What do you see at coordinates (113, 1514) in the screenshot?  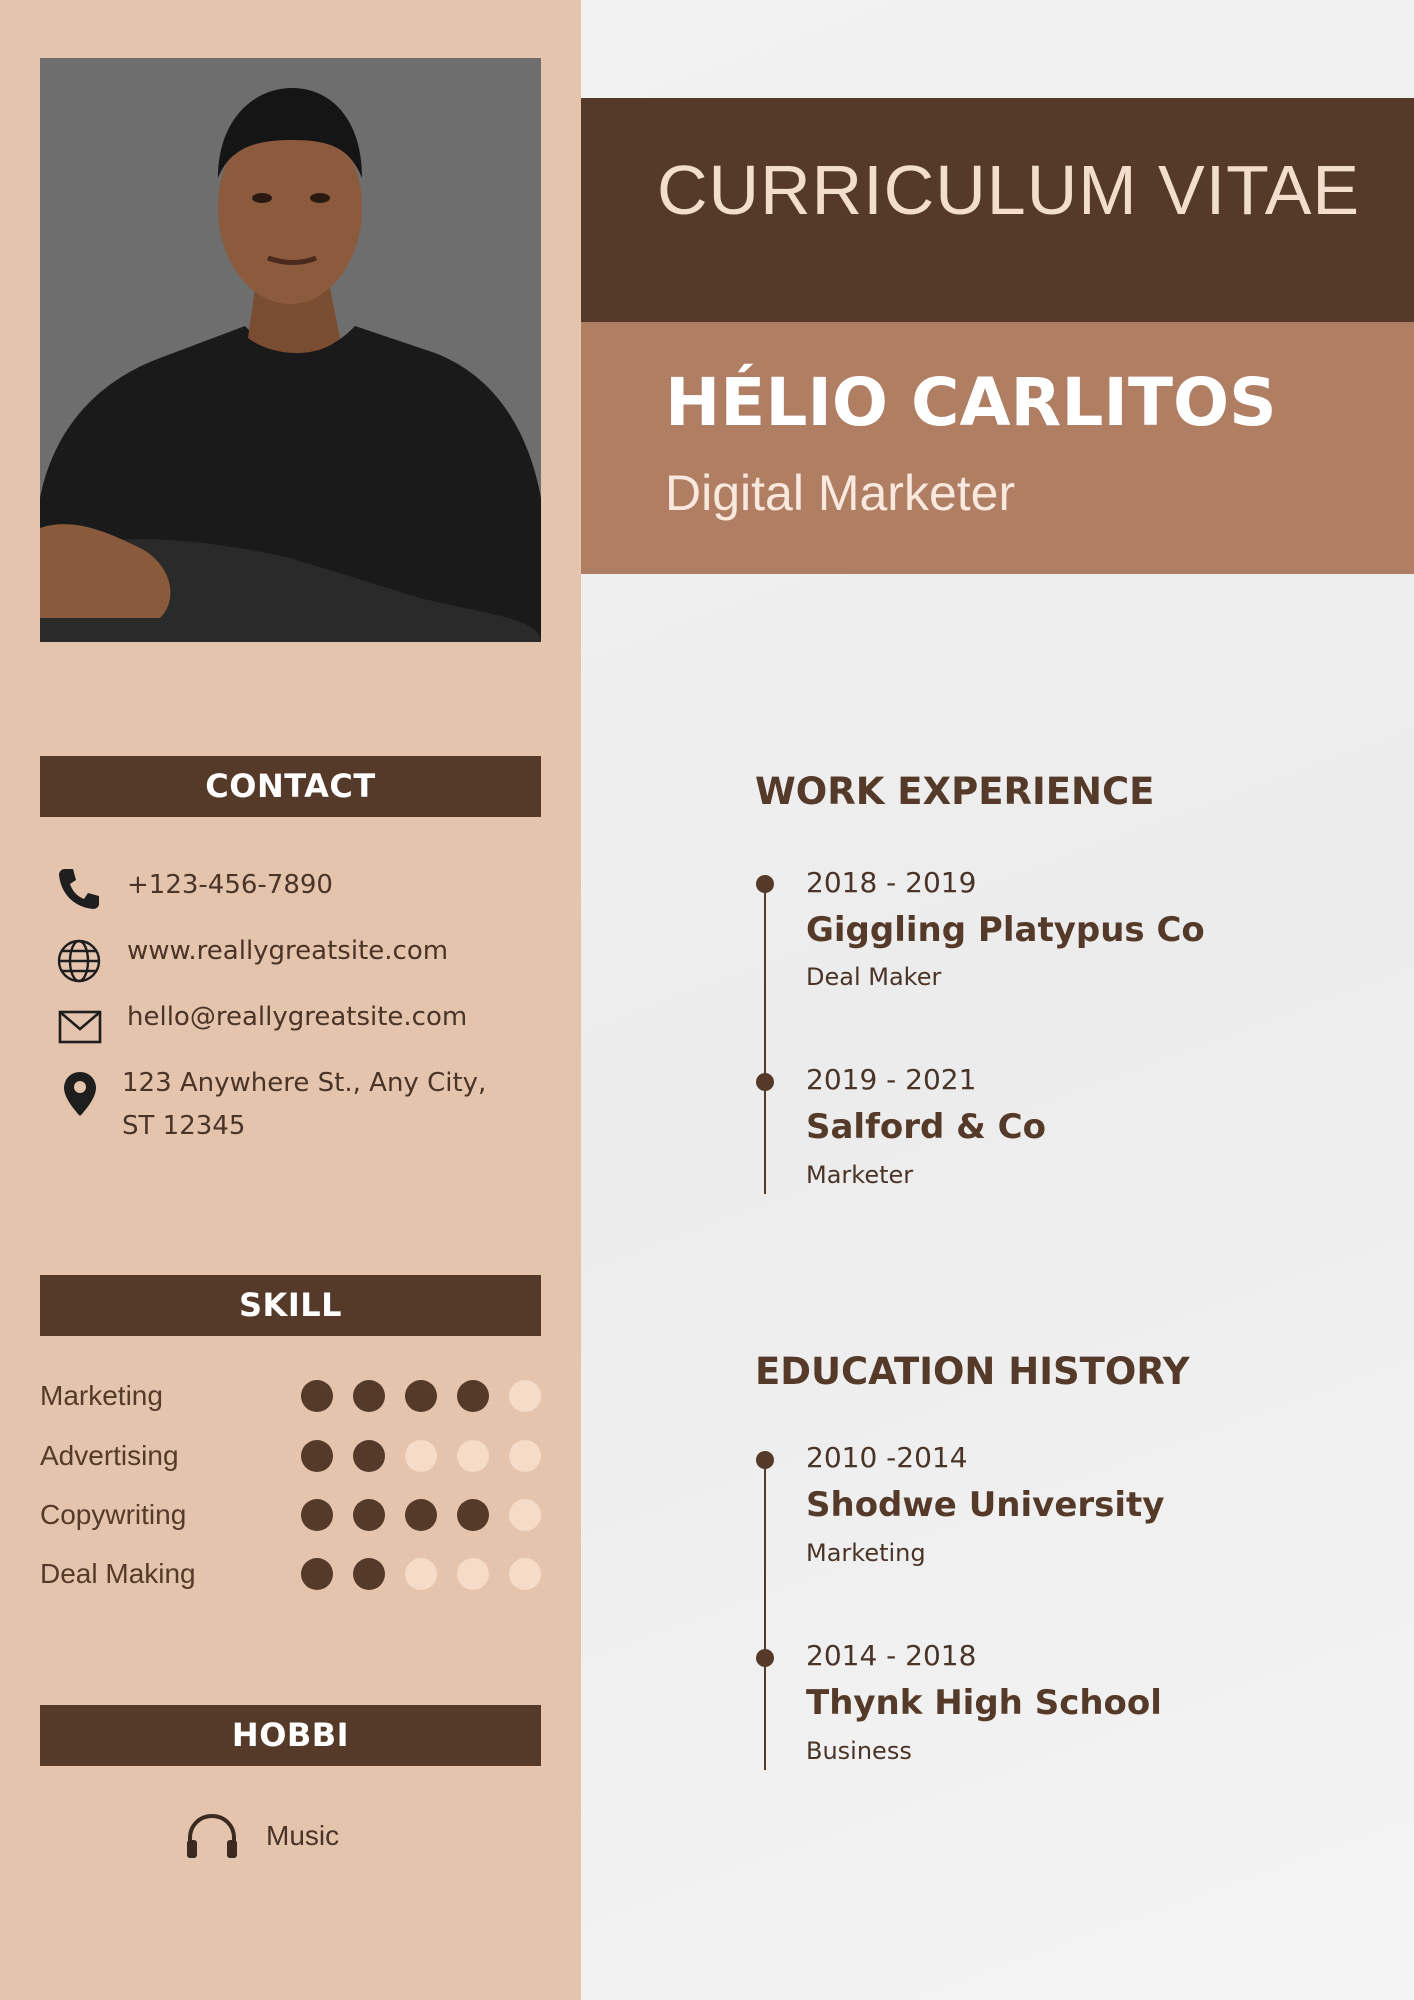 I see `skill-name: Copywriting` at bounding box center [113, 1514].